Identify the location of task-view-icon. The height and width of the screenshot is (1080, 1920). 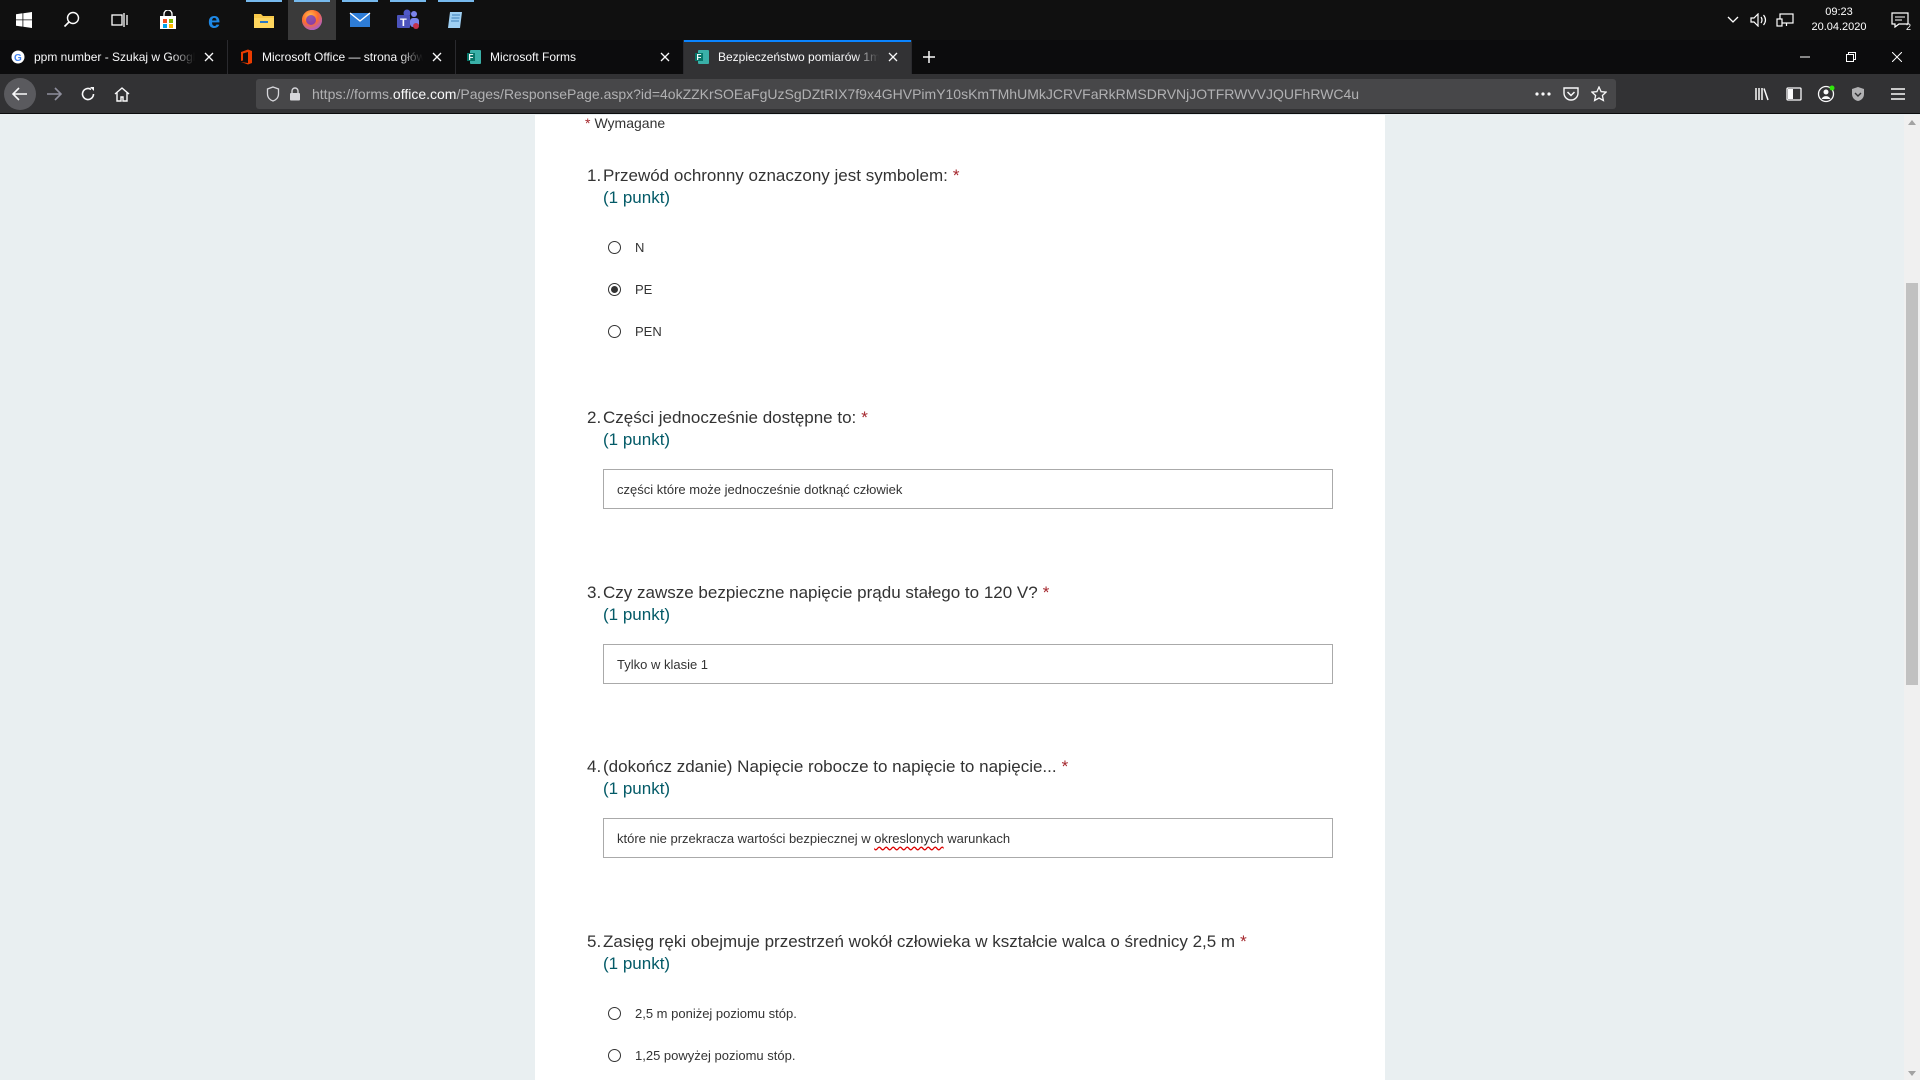
(119, 20).